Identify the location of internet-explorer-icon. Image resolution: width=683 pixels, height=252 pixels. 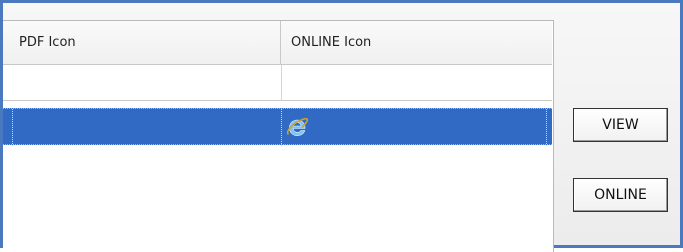
(297, 127).